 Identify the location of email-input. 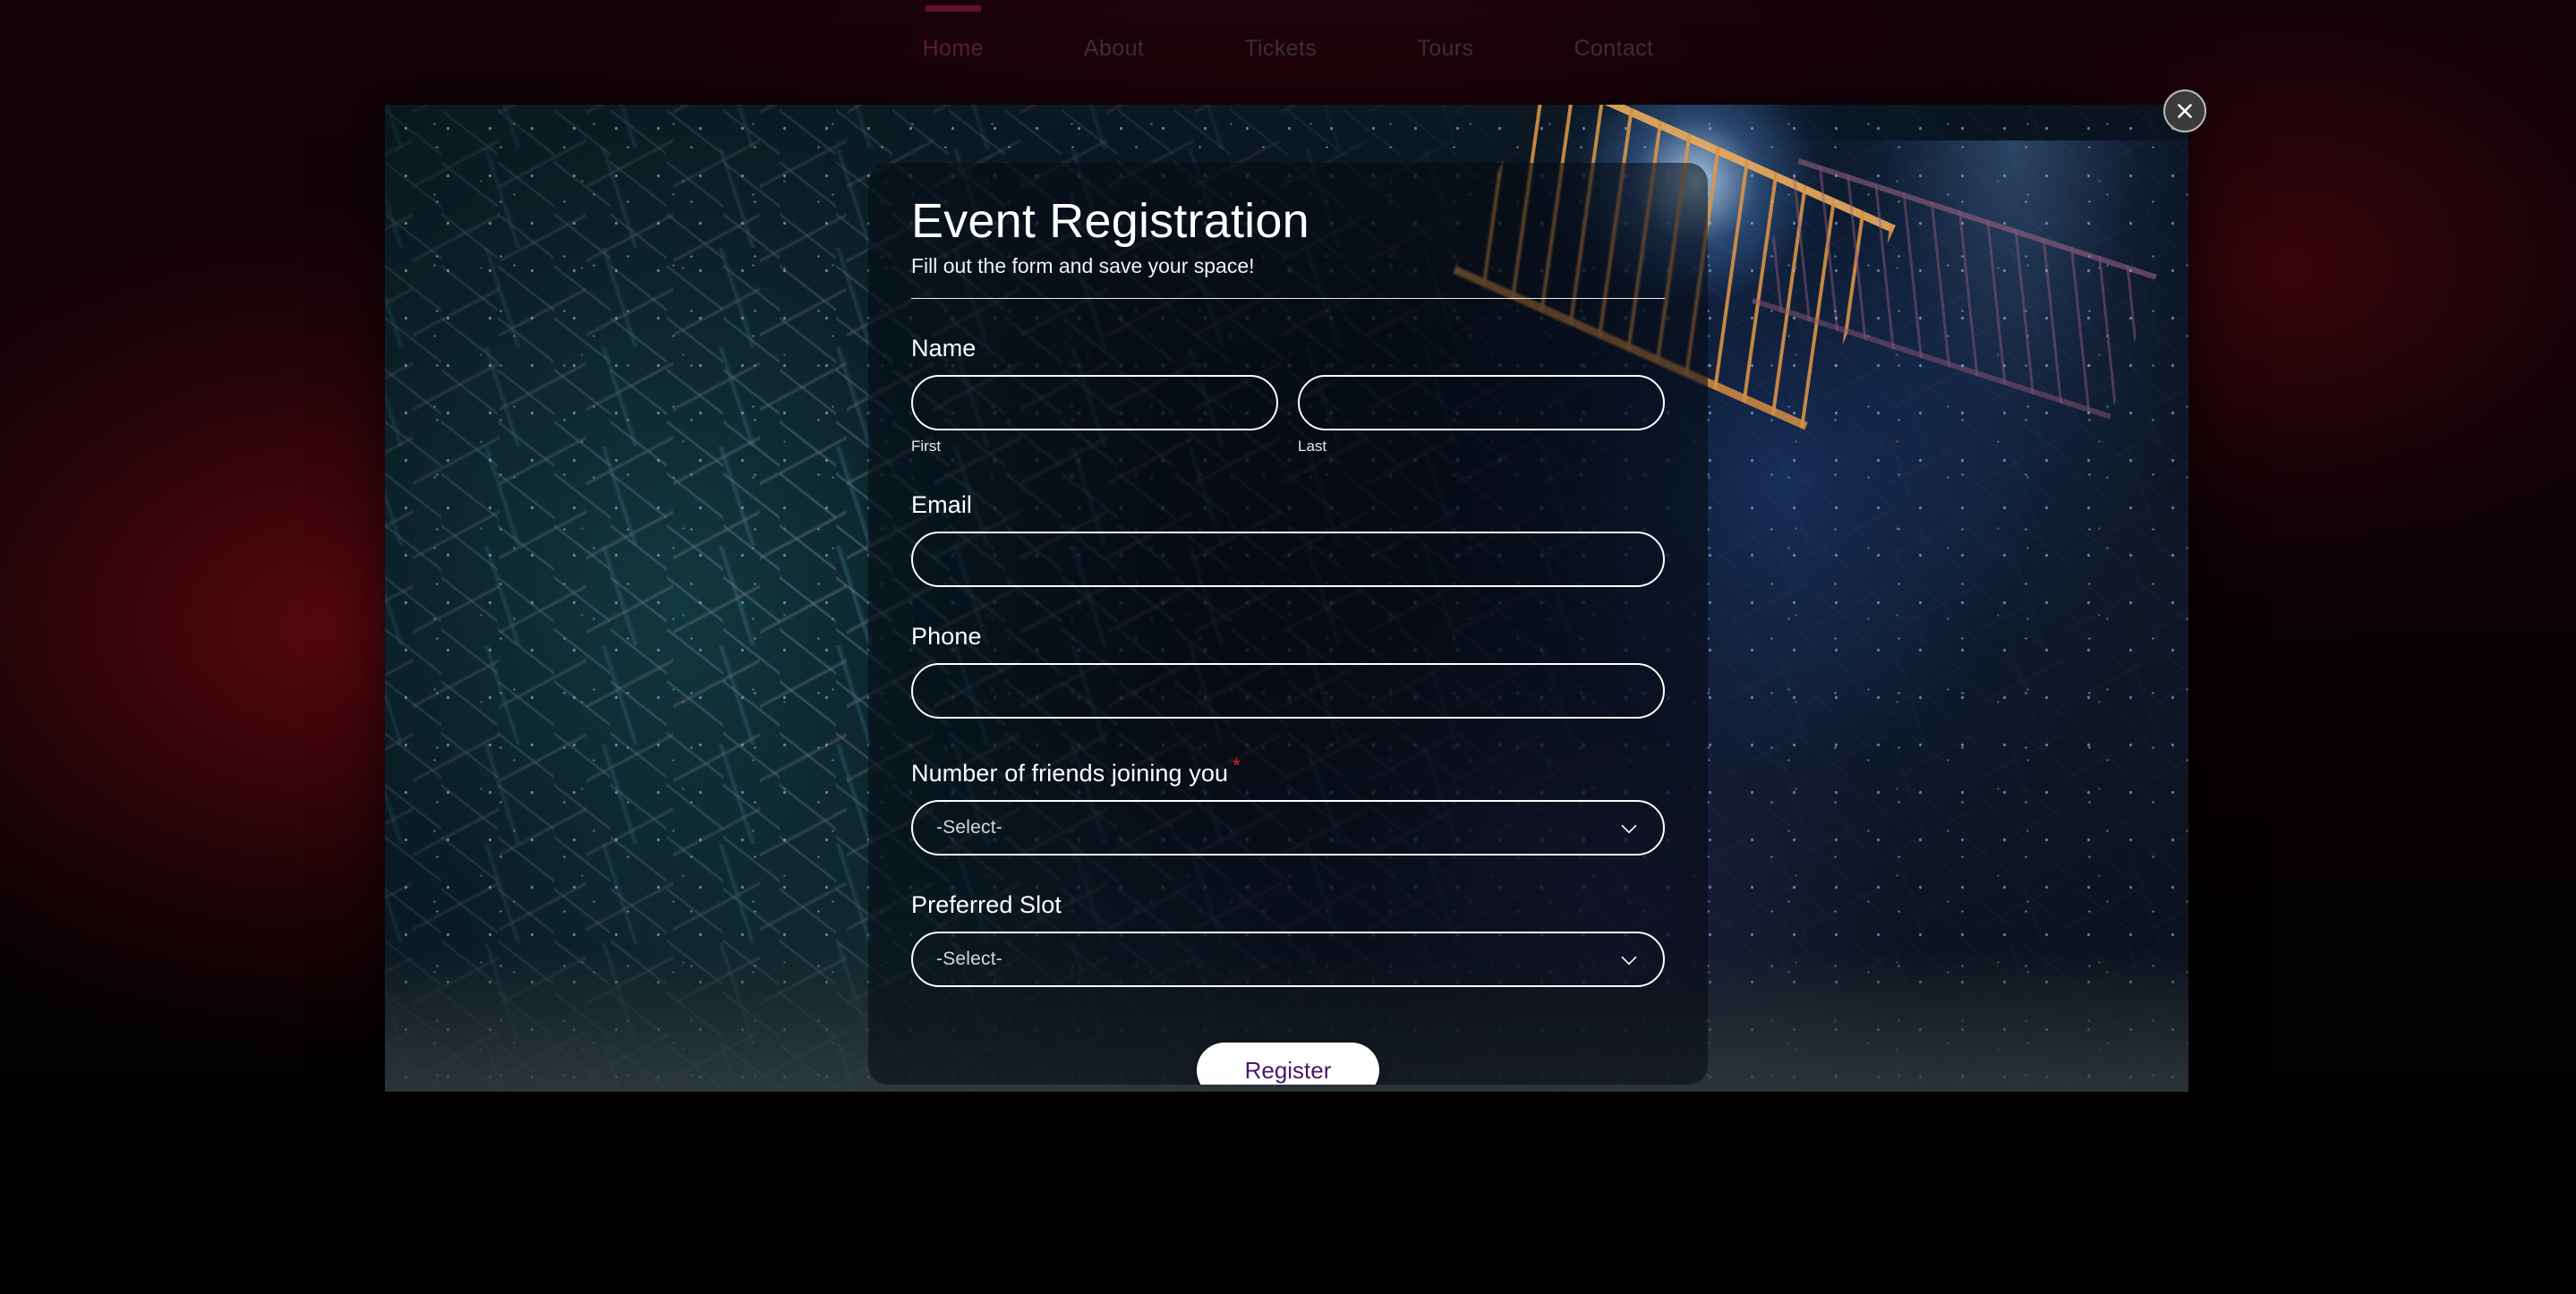
(1288, 560).